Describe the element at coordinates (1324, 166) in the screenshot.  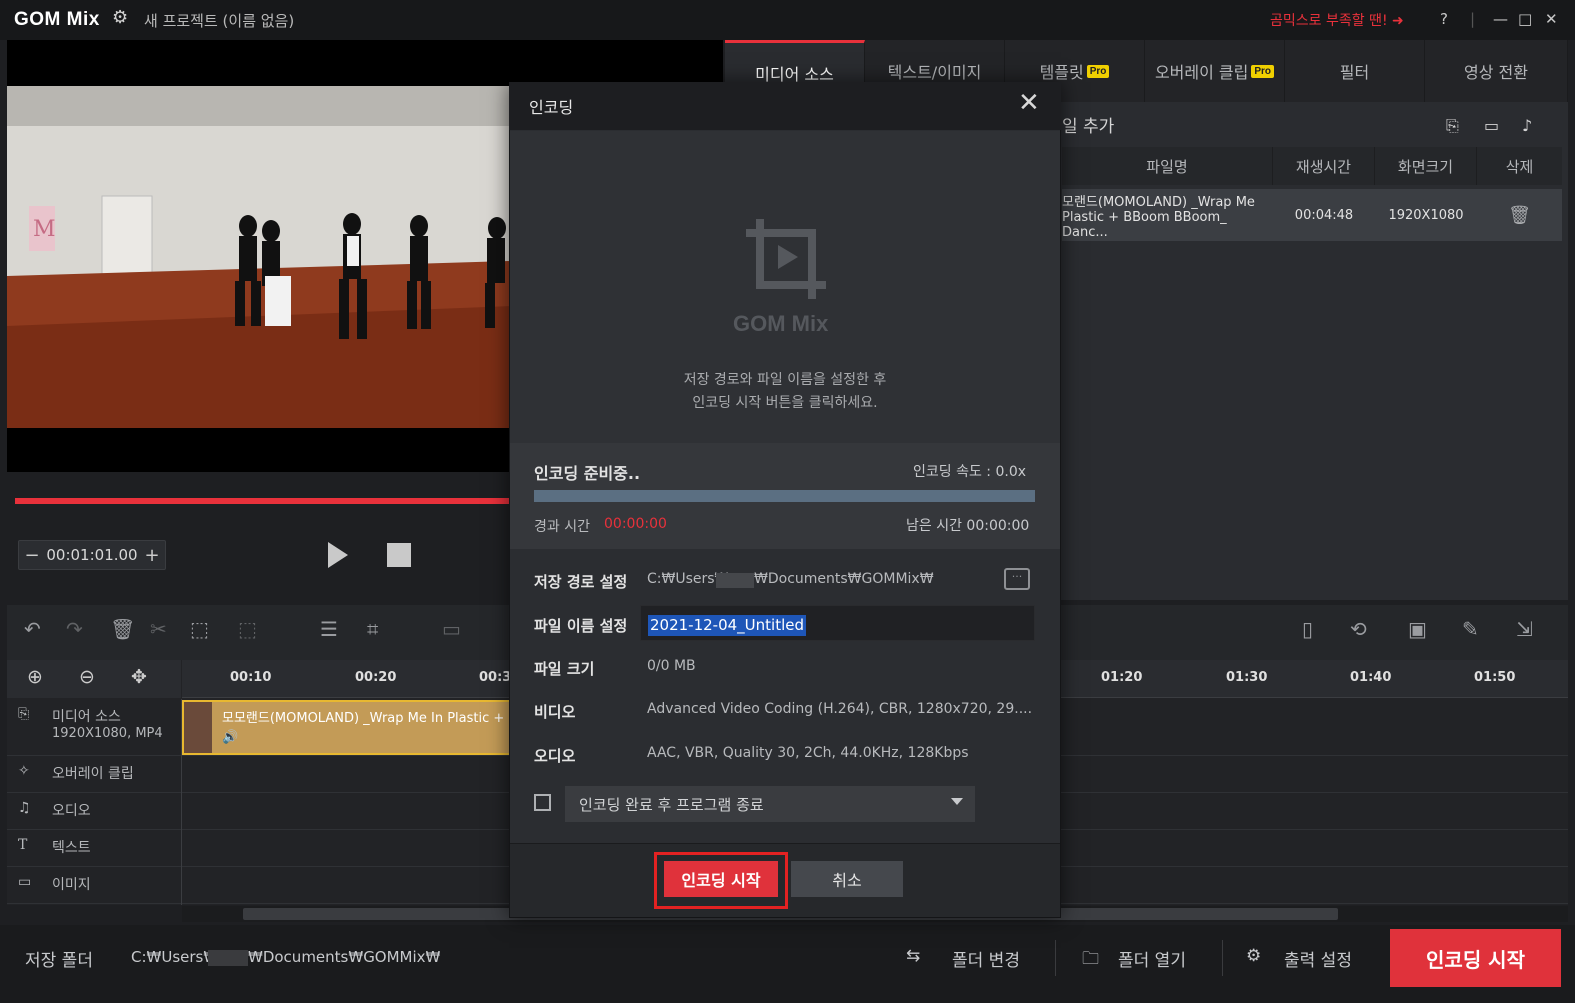
I see `col-duration: 재생시간` at that location.